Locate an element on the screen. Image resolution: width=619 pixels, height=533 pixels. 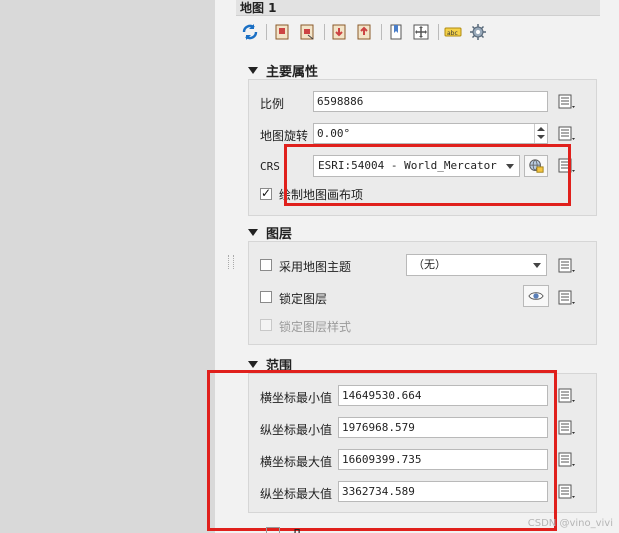
visibility-presets-button is located at coordinates (536, 296).